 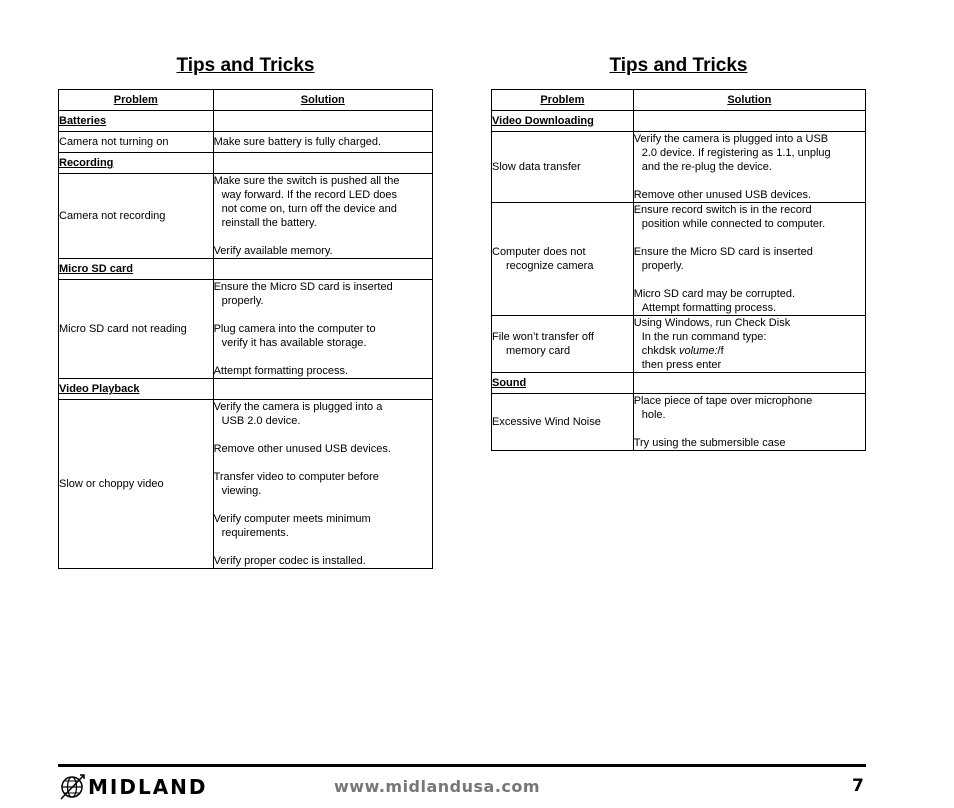 What do you see at coordinates (133, 787) in the screenshot?
I see `midland-logo: MIDLAND` at bounding box center [133, 787].